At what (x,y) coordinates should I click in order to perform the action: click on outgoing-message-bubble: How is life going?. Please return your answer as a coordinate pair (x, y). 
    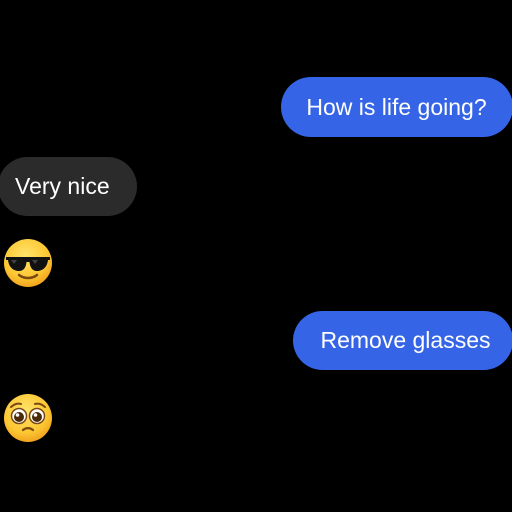
    Looking at the image, I should click on (396, 107).